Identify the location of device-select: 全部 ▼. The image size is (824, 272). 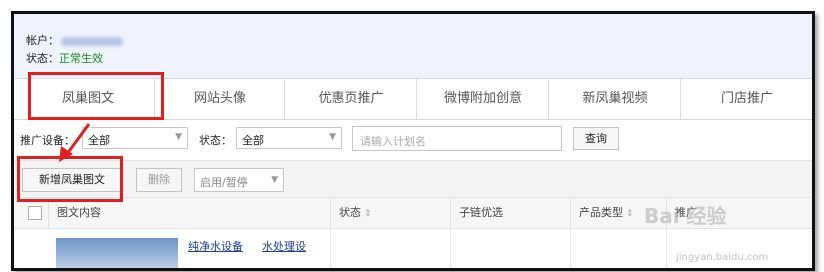
(135, 138).